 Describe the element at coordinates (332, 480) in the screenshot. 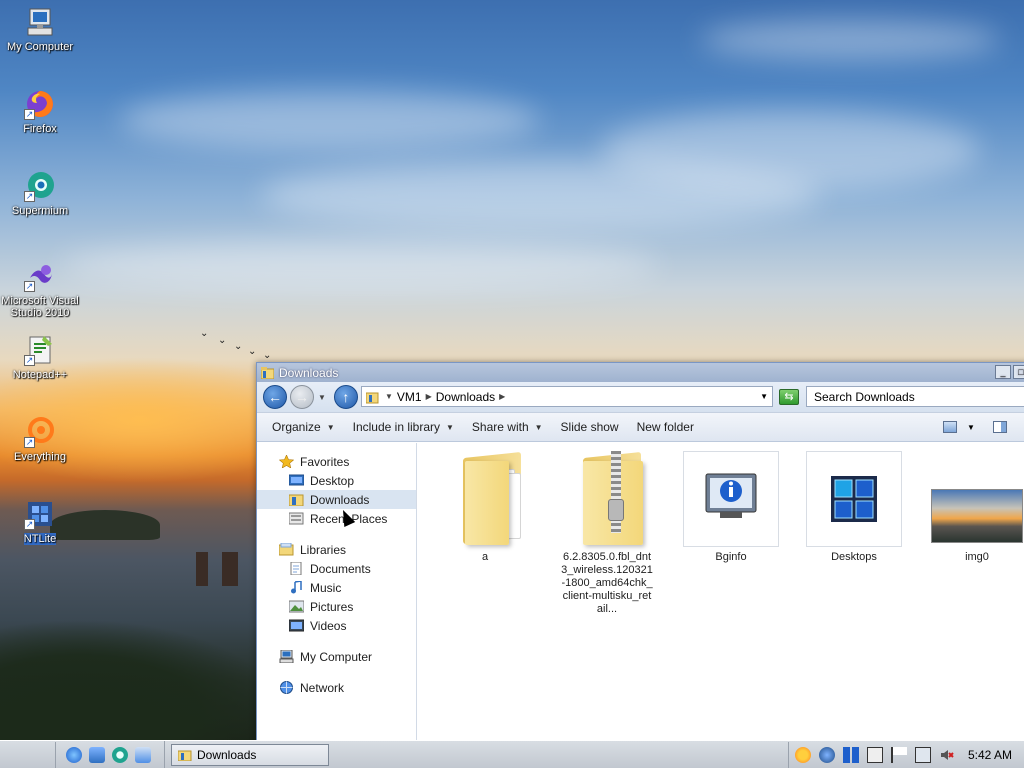

I see `nav-label: Desktop` at that location.